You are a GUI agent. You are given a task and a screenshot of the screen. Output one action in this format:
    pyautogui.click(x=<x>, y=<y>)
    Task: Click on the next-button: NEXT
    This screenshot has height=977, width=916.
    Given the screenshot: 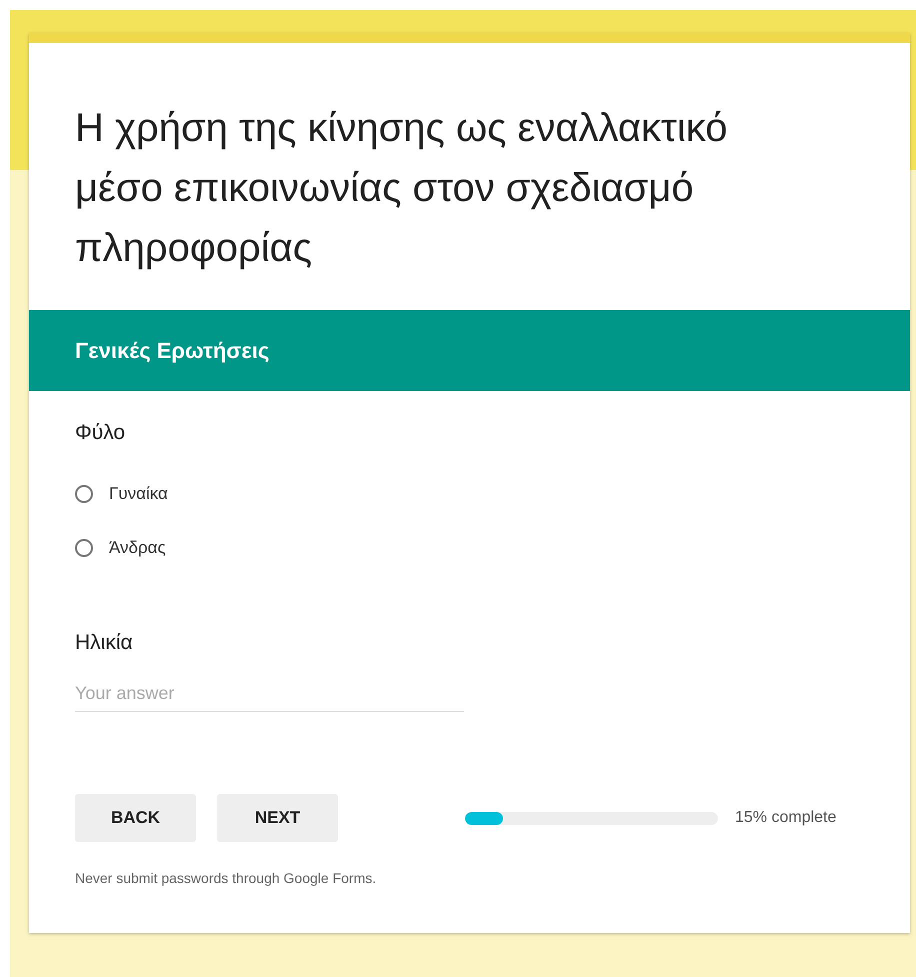 What is the action you would take?
    pyautogui.click(x=277, y=818)
    